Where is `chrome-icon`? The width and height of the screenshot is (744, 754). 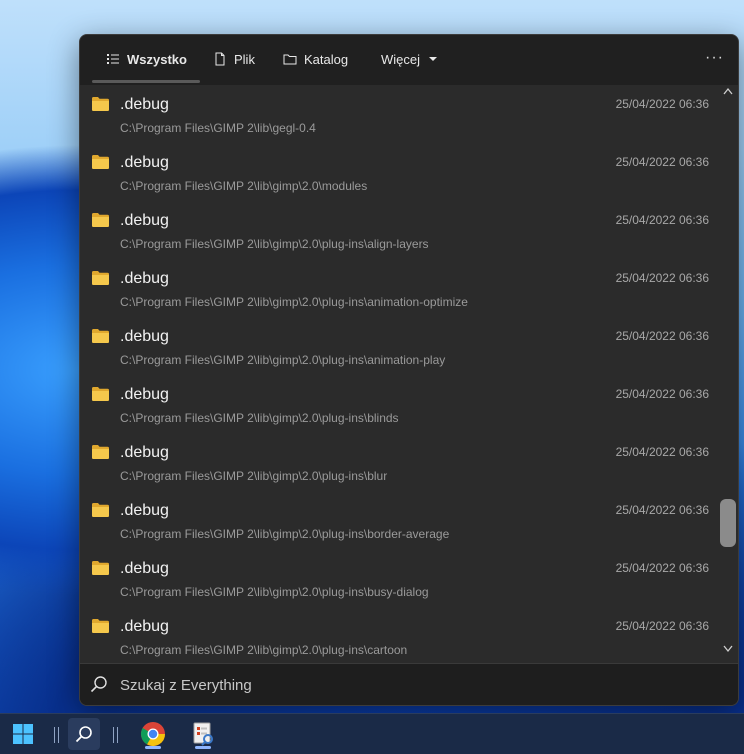
chrome-icon is located at coordinates (152, 734).